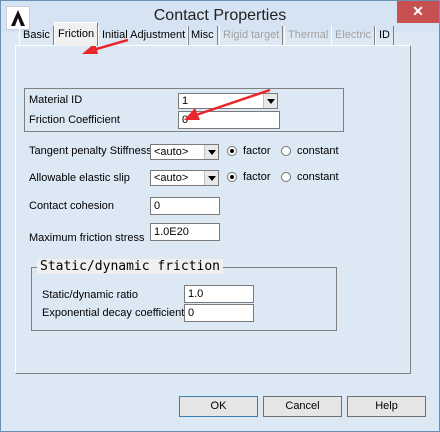 This screenshot has width=440, height=432. I want to click on contact-cohesion-input: 0, so click(185, 206).